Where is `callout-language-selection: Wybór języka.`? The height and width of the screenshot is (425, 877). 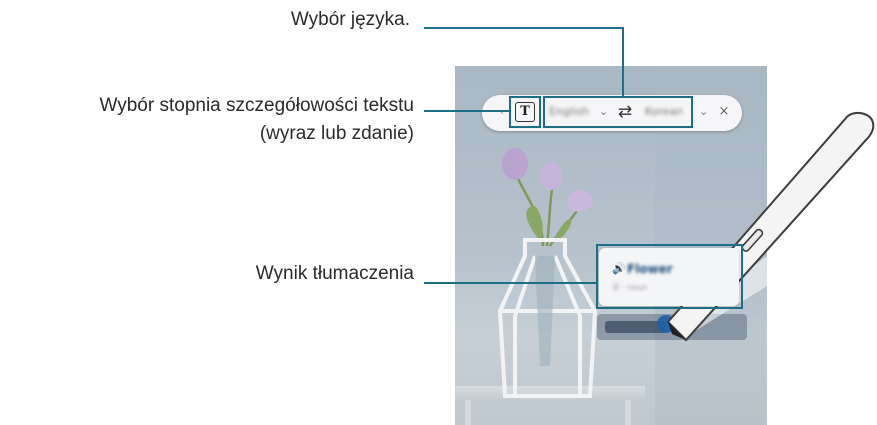
callout-language-selection: Wybór języka. is located at coordinates (315, 20).